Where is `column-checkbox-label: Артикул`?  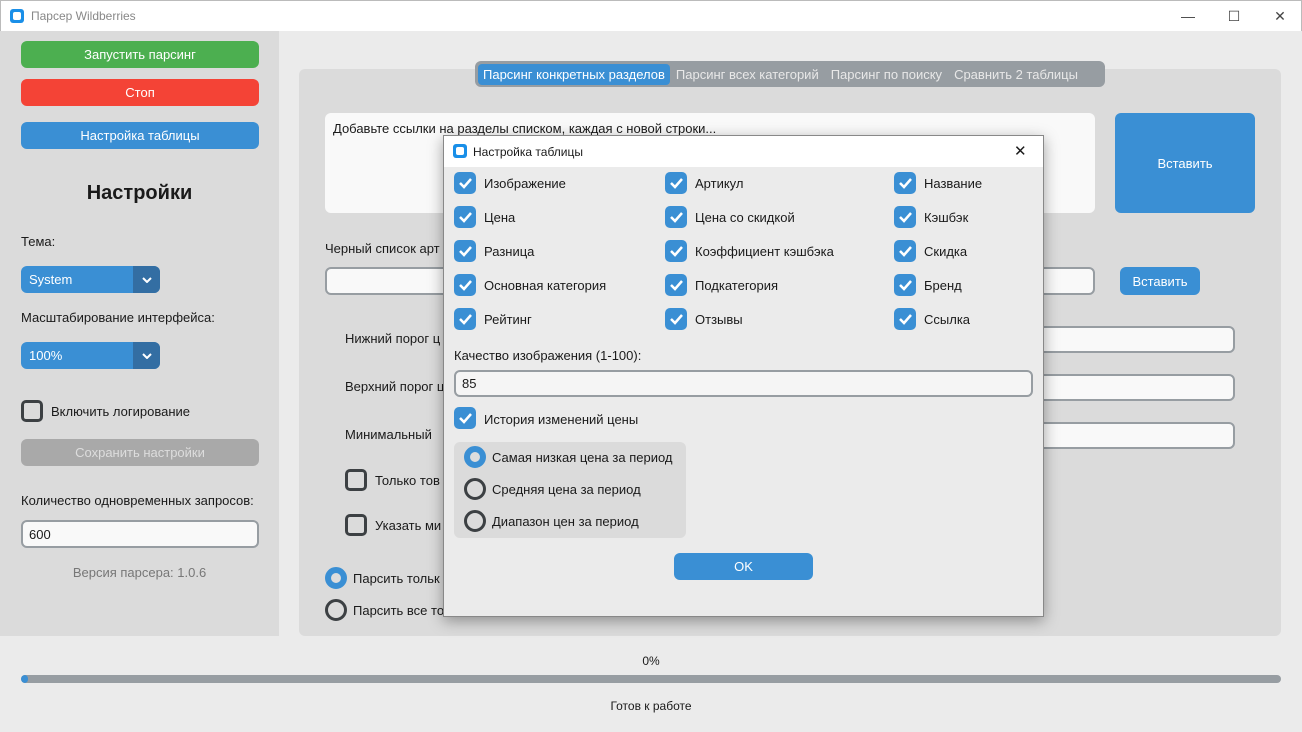
column-checkbox-label: Артикул is located at coordinates (719, 183).